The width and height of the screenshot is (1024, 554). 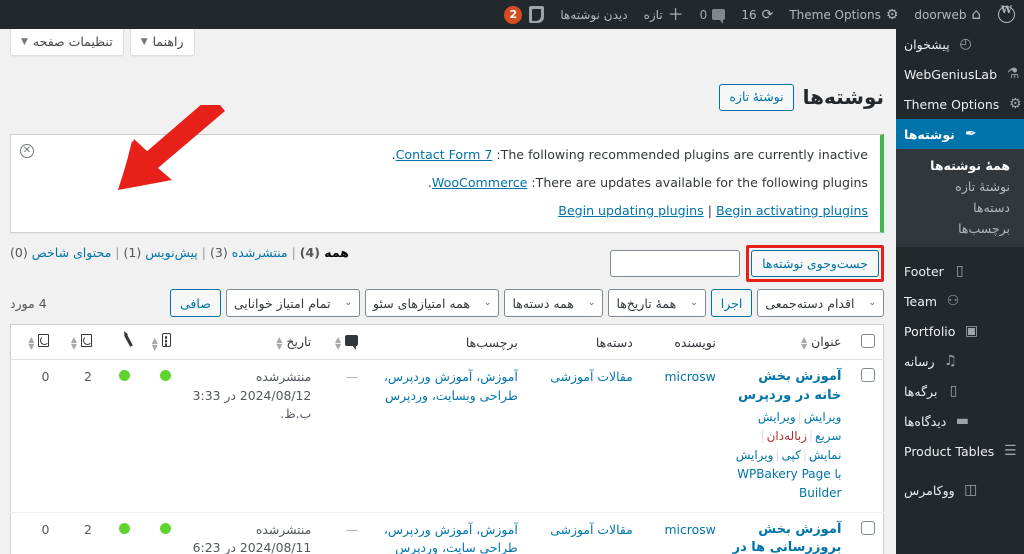 What do you see at coordinates (682, 342) in the screenshot?
I see `header-author: نویسنده` at bounding box center [682, 342].